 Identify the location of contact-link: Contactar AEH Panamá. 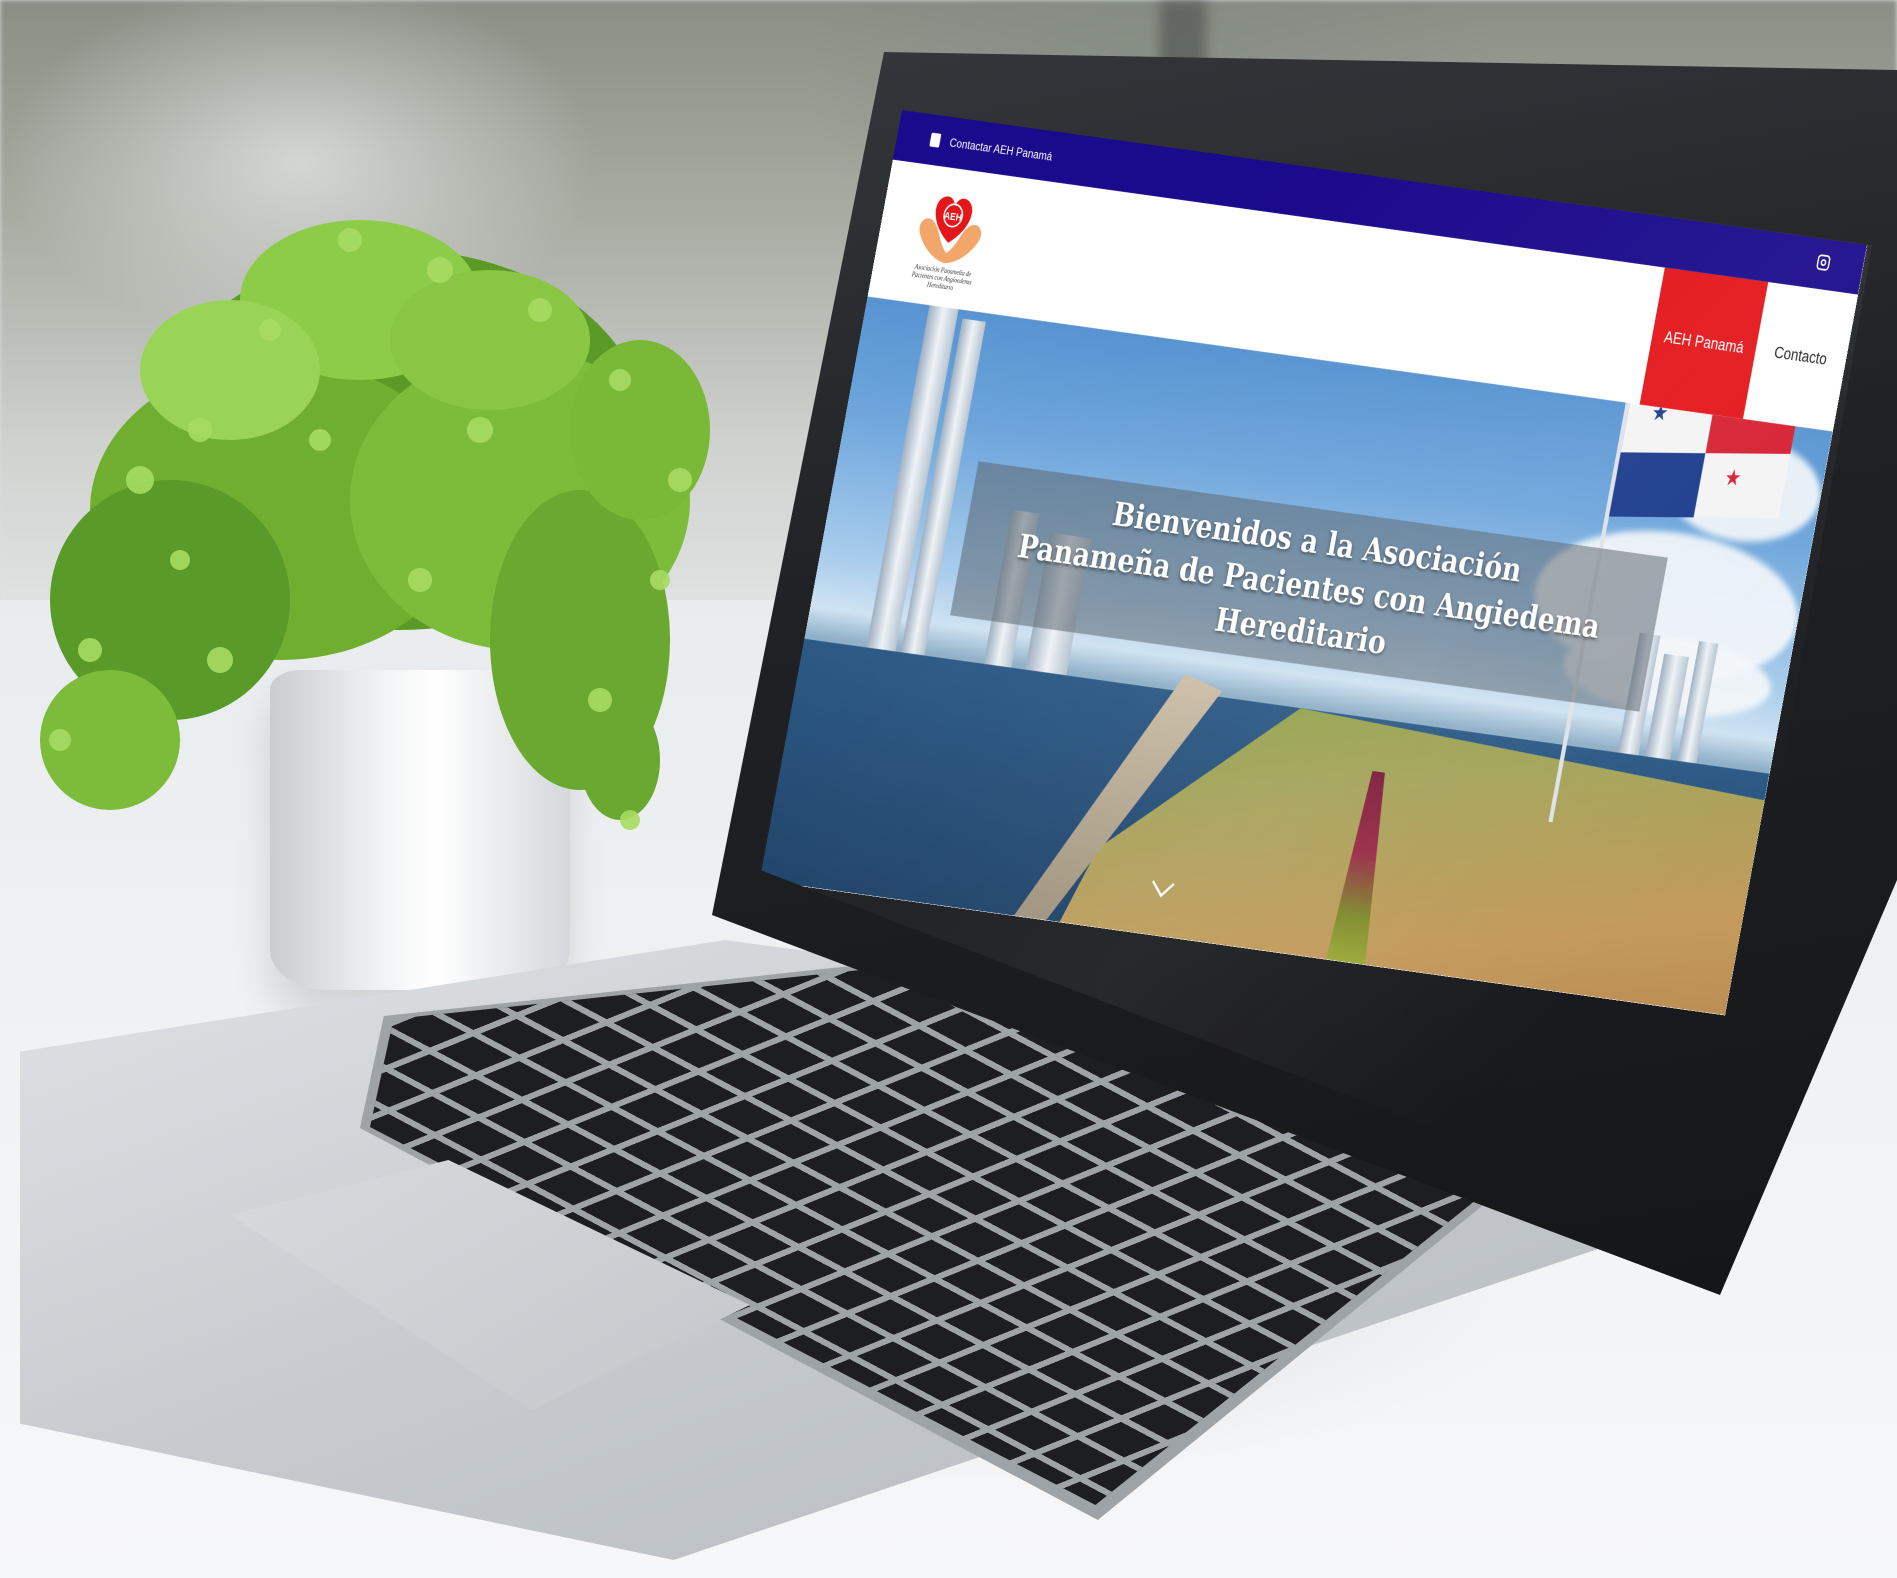
(1001, 149).